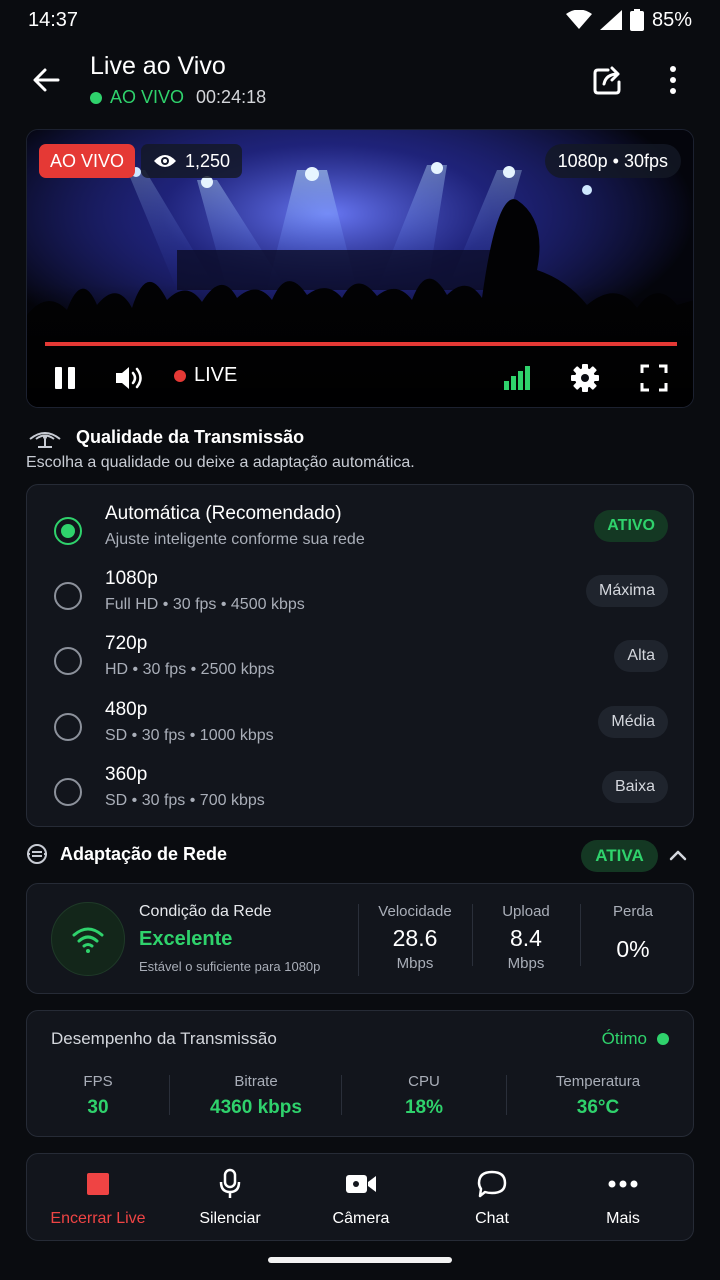 The width and height of the screenshot is (720, 1280). I want to click on home-indicator, so click(360, 1260).